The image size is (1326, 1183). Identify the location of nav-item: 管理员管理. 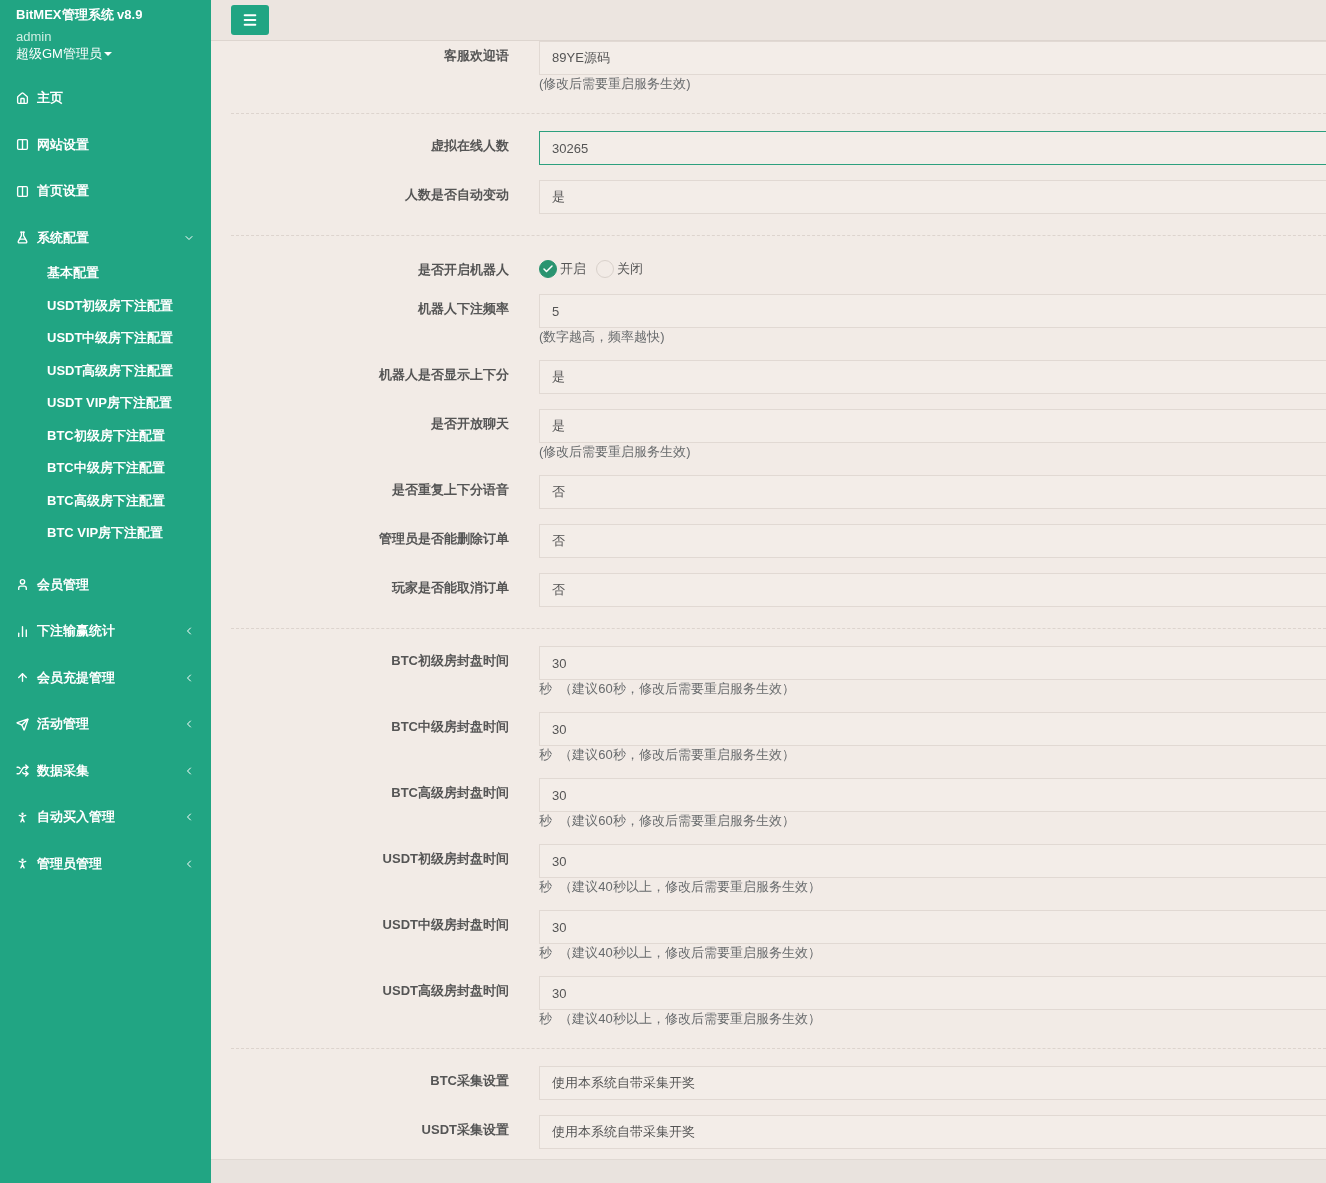
(105, 863).